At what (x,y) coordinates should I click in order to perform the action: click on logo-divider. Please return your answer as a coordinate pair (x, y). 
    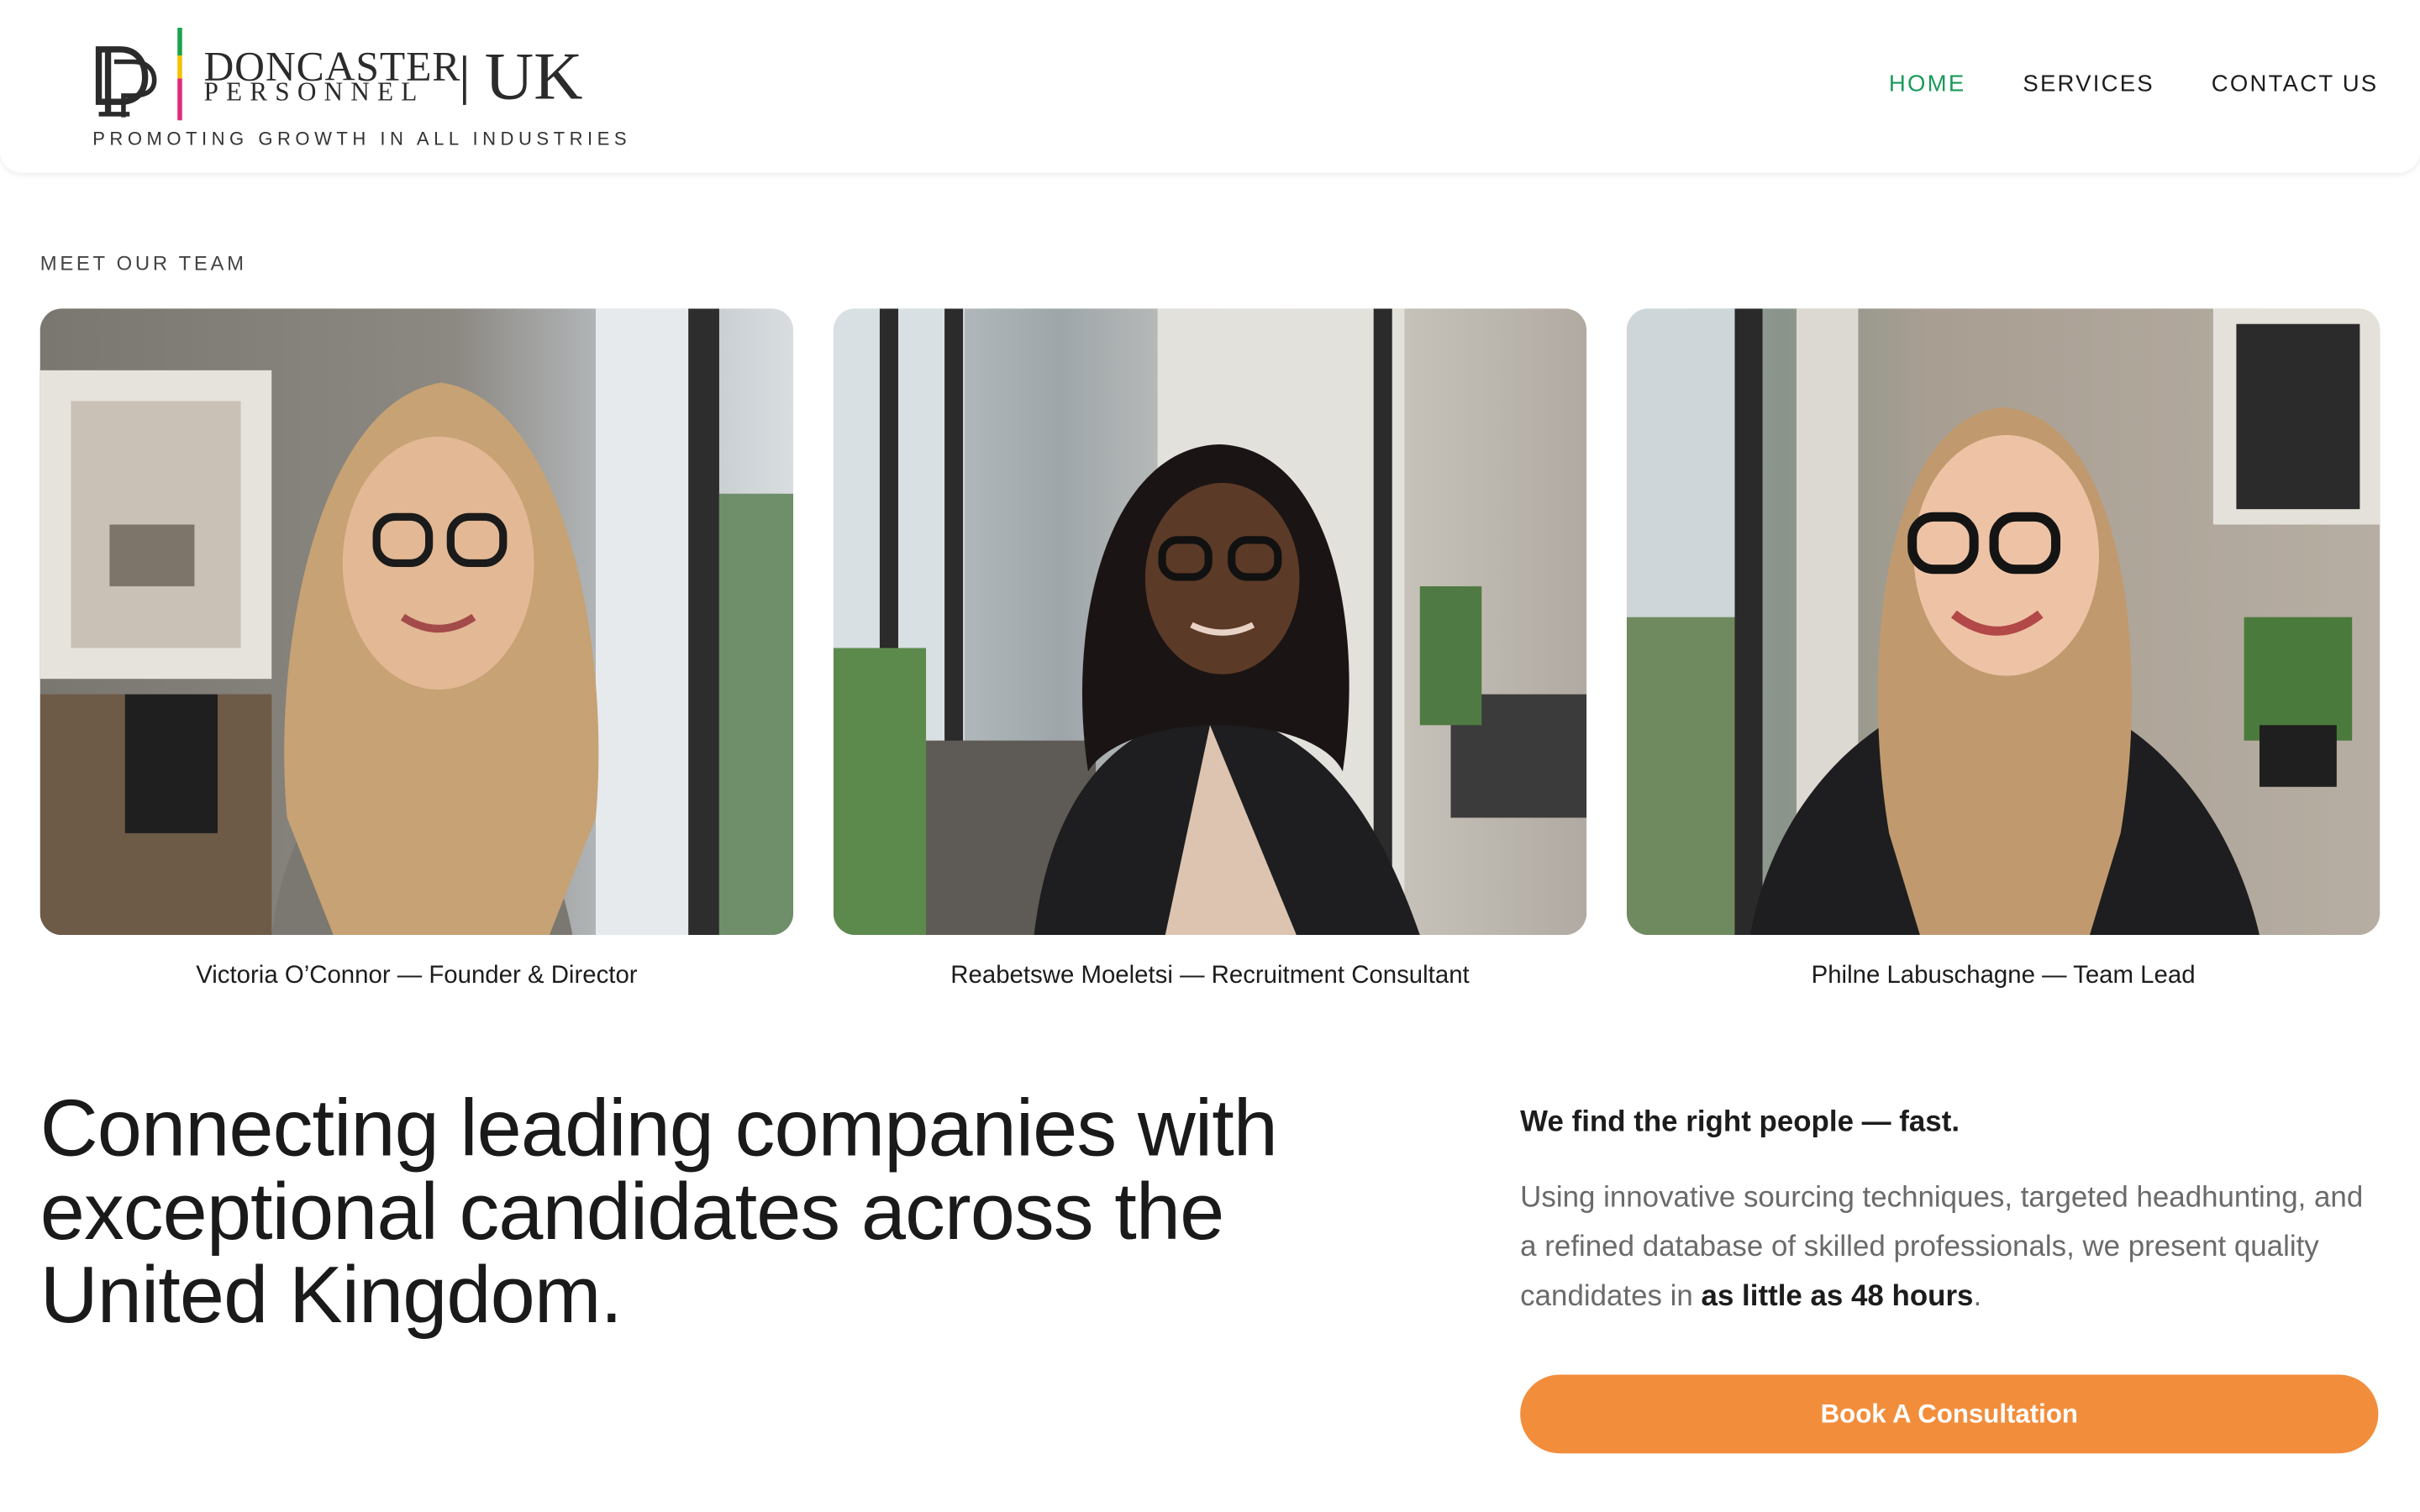
    Looking at the image, I should click on (465, 80).